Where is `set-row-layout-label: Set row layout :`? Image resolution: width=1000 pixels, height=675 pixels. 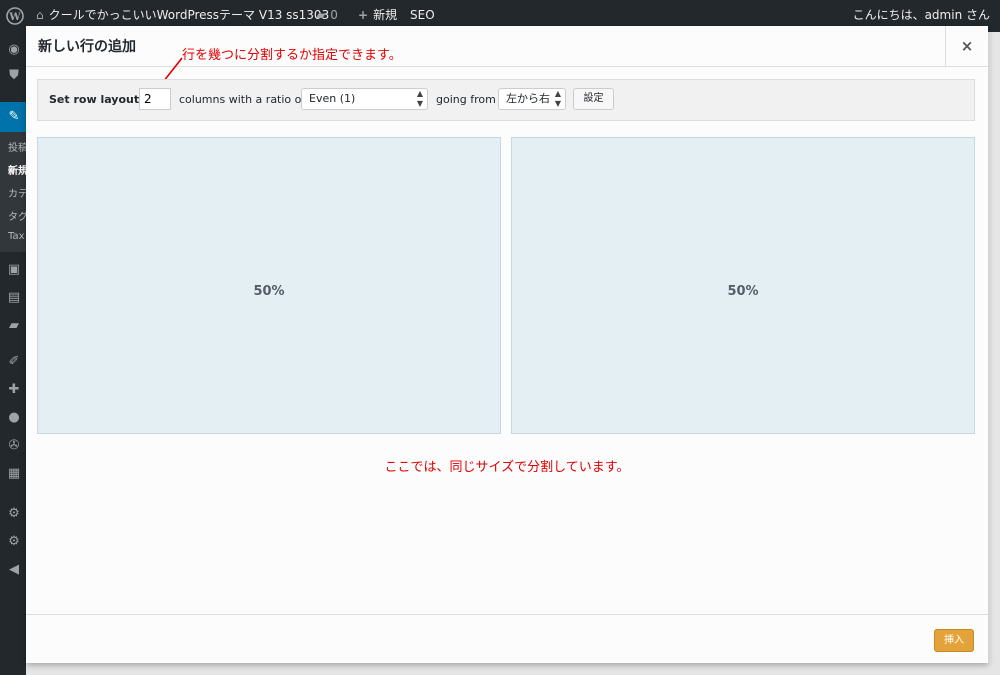 set-row-layout-label: Set row layout : is located at coordinates (98, 99).